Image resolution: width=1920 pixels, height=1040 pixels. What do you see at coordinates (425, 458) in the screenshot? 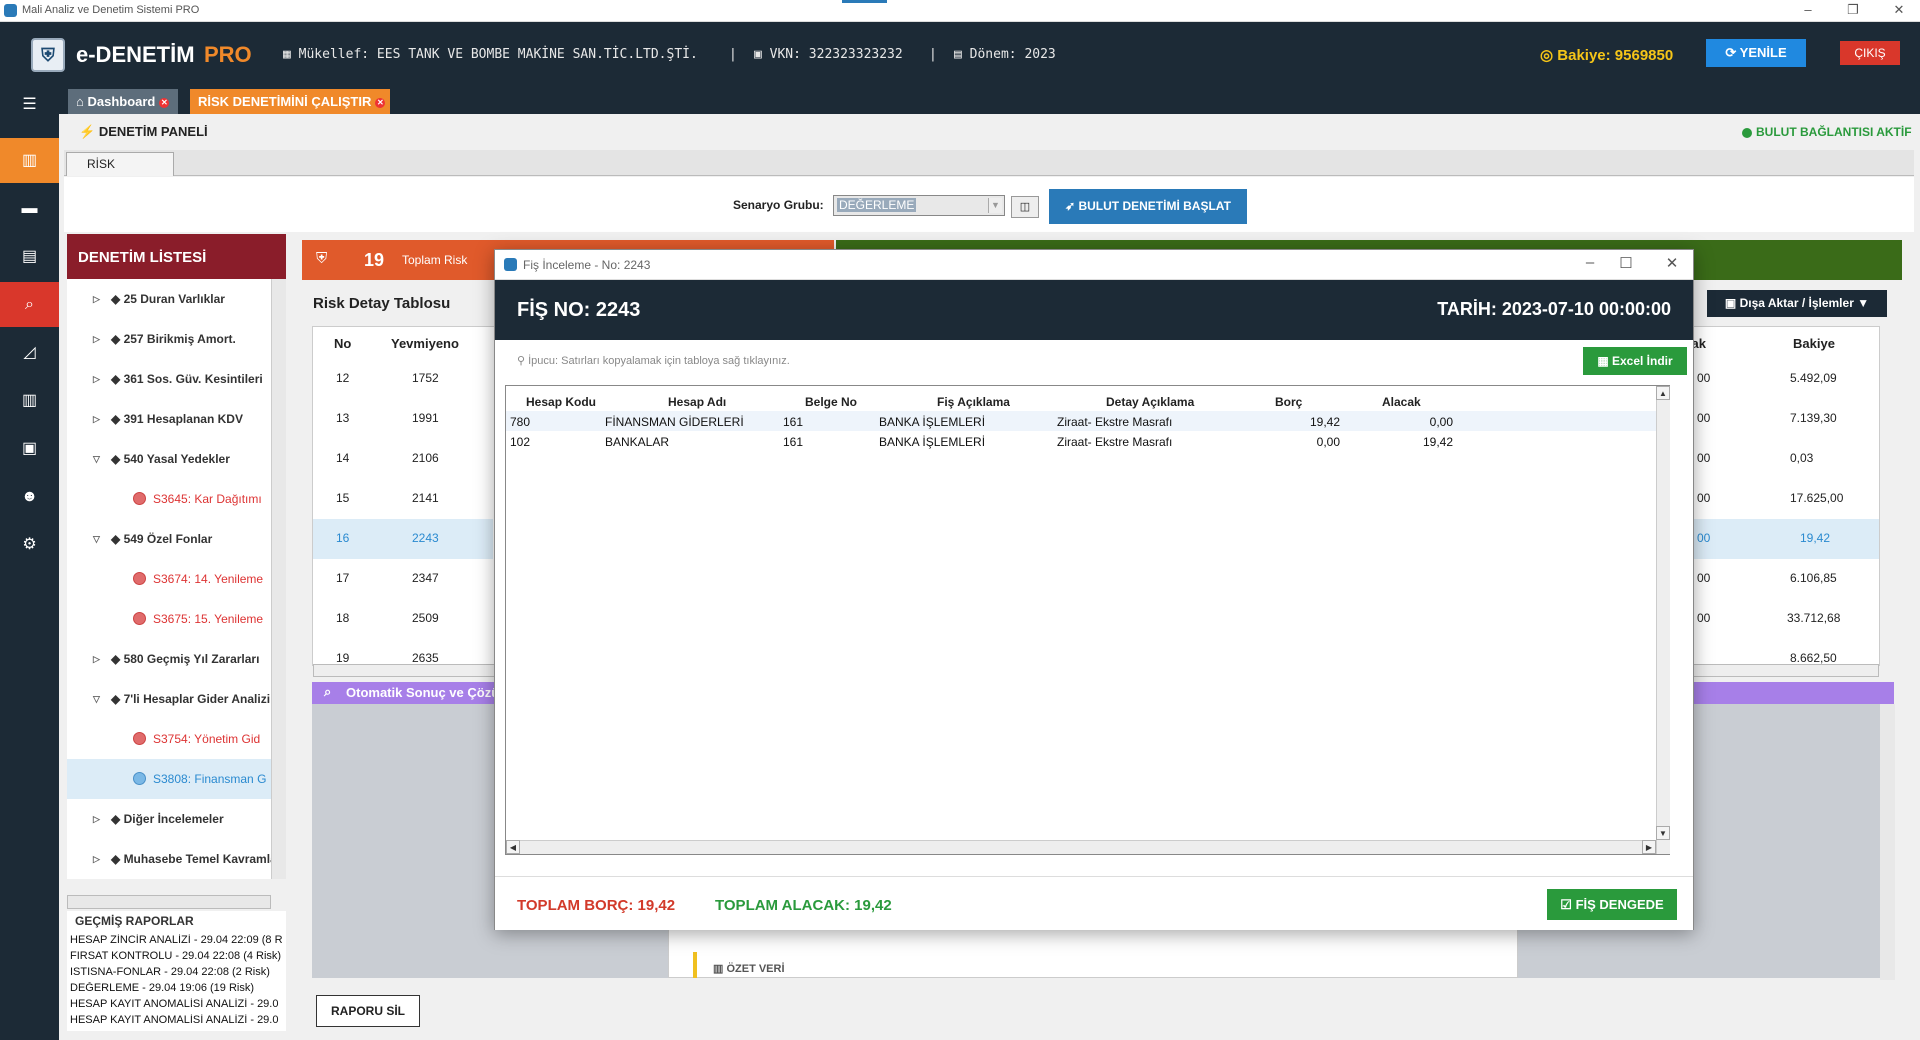
I see `cell-yevmiye: 2106` at bounding box center [425, 458].